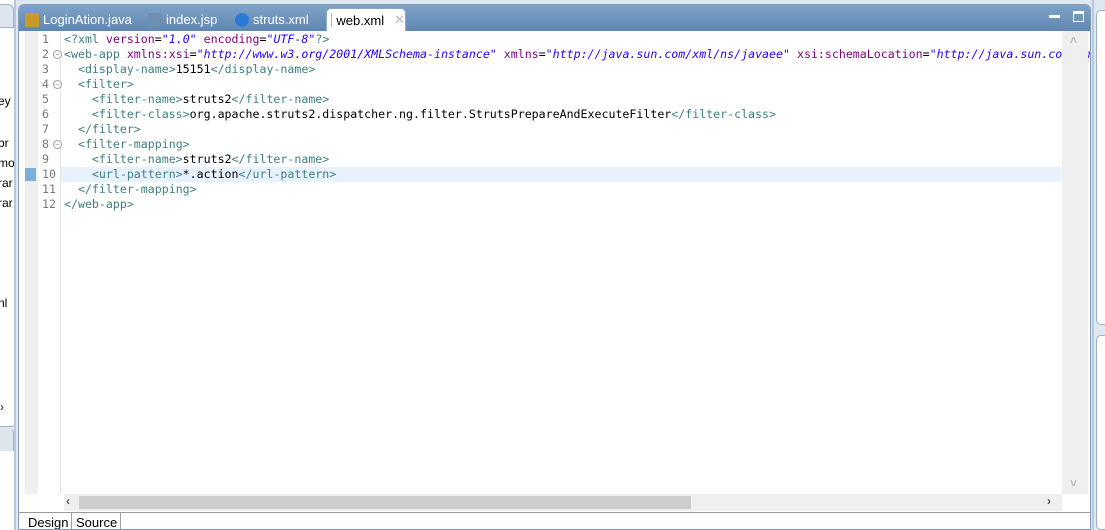 This screenshot has width=1105, height=530. I want to click on code-line: <?xml version="1.0" encoding="UTF-8"?>, so click(562, 39).